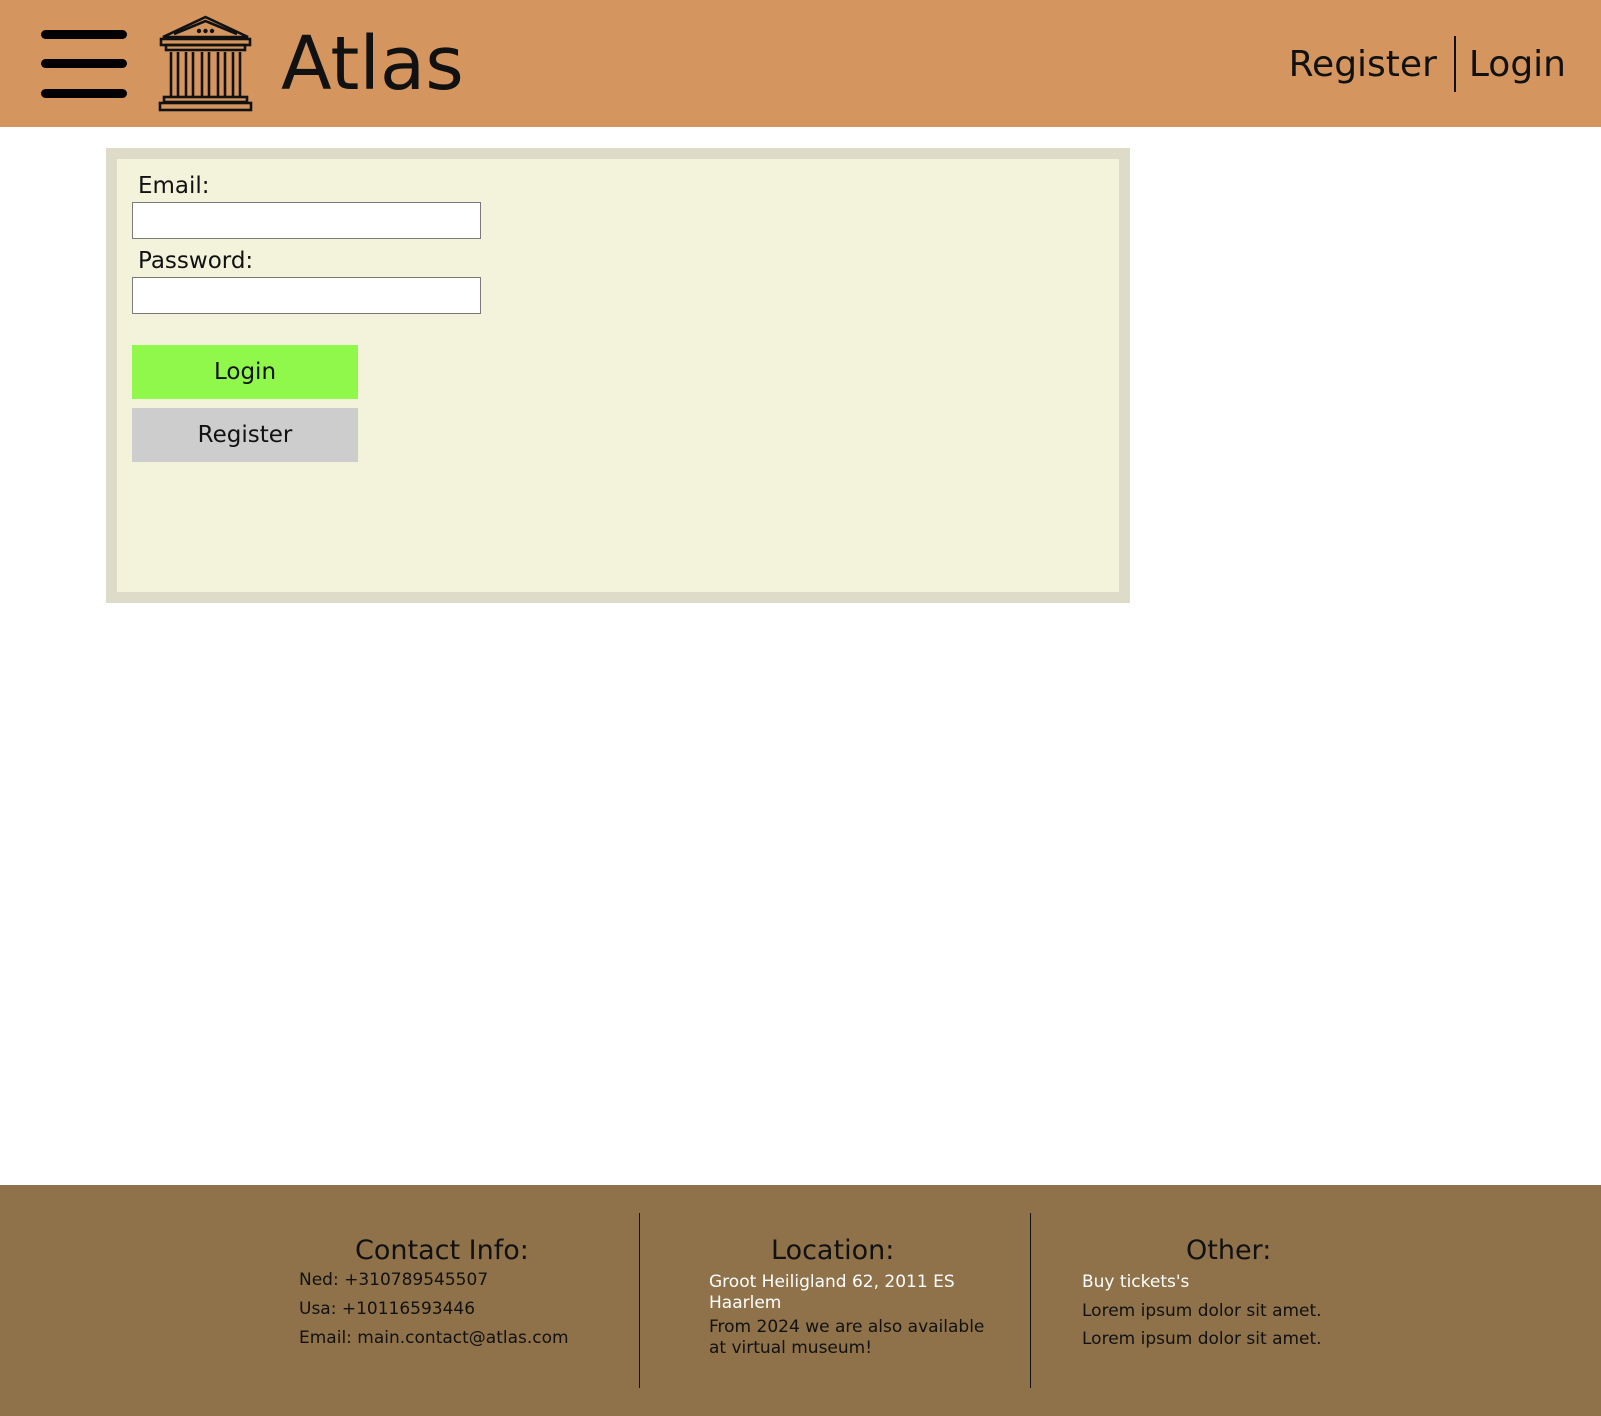 This screenshot has width=1601, height=1416. I want to click on location-heading: Location:, so click(833, 1250).